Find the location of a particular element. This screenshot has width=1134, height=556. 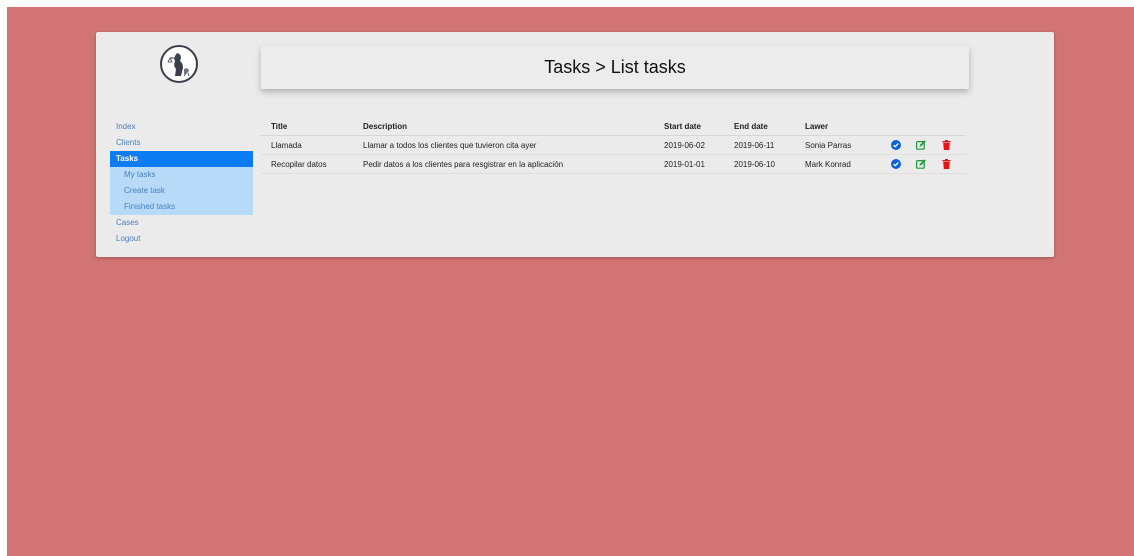

column-header-actions is located at coordinates (922, 126).